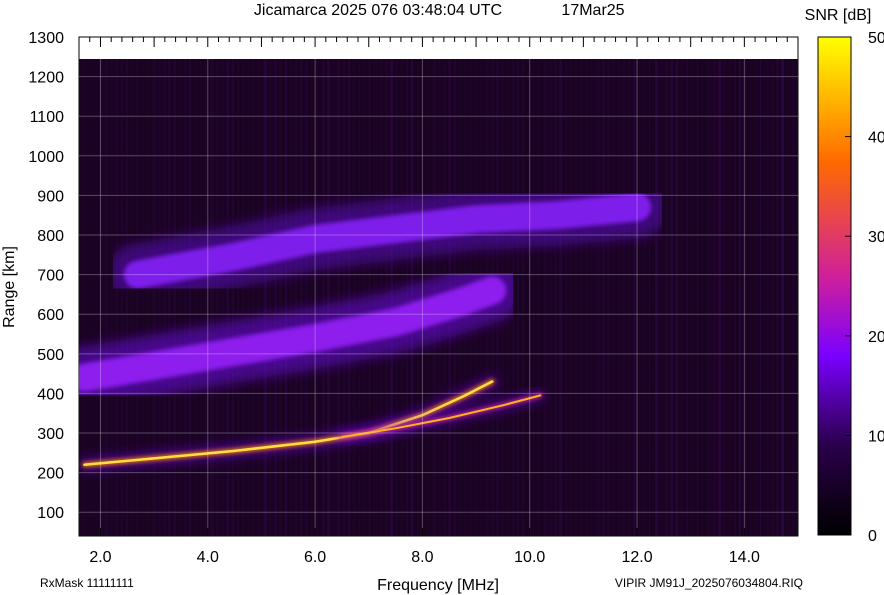 This screenshot has width=884, height=595. Describe the element at coordinates (422, 557) in the screenshot. I see `x-tick-label: 8.0` at that location.